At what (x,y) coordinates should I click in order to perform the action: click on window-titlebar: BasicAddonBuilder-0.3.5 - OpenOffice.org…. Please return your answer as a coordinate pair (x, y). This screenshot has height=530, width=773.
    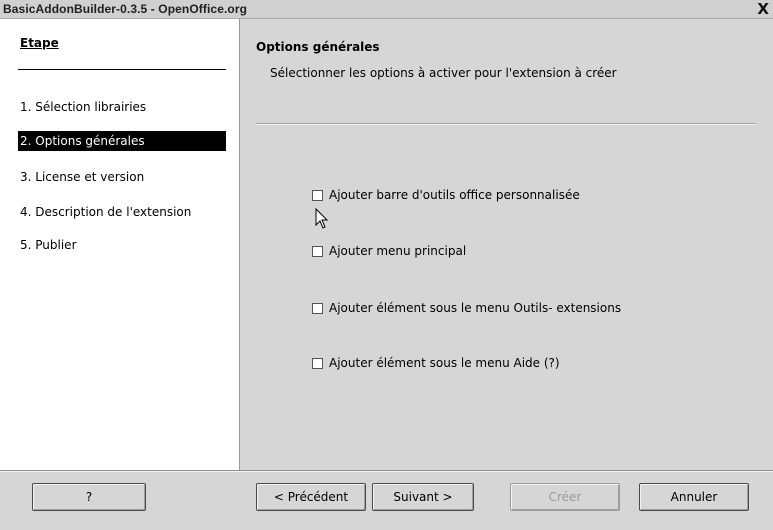
    Looking at the image, I should click on (386, 9).